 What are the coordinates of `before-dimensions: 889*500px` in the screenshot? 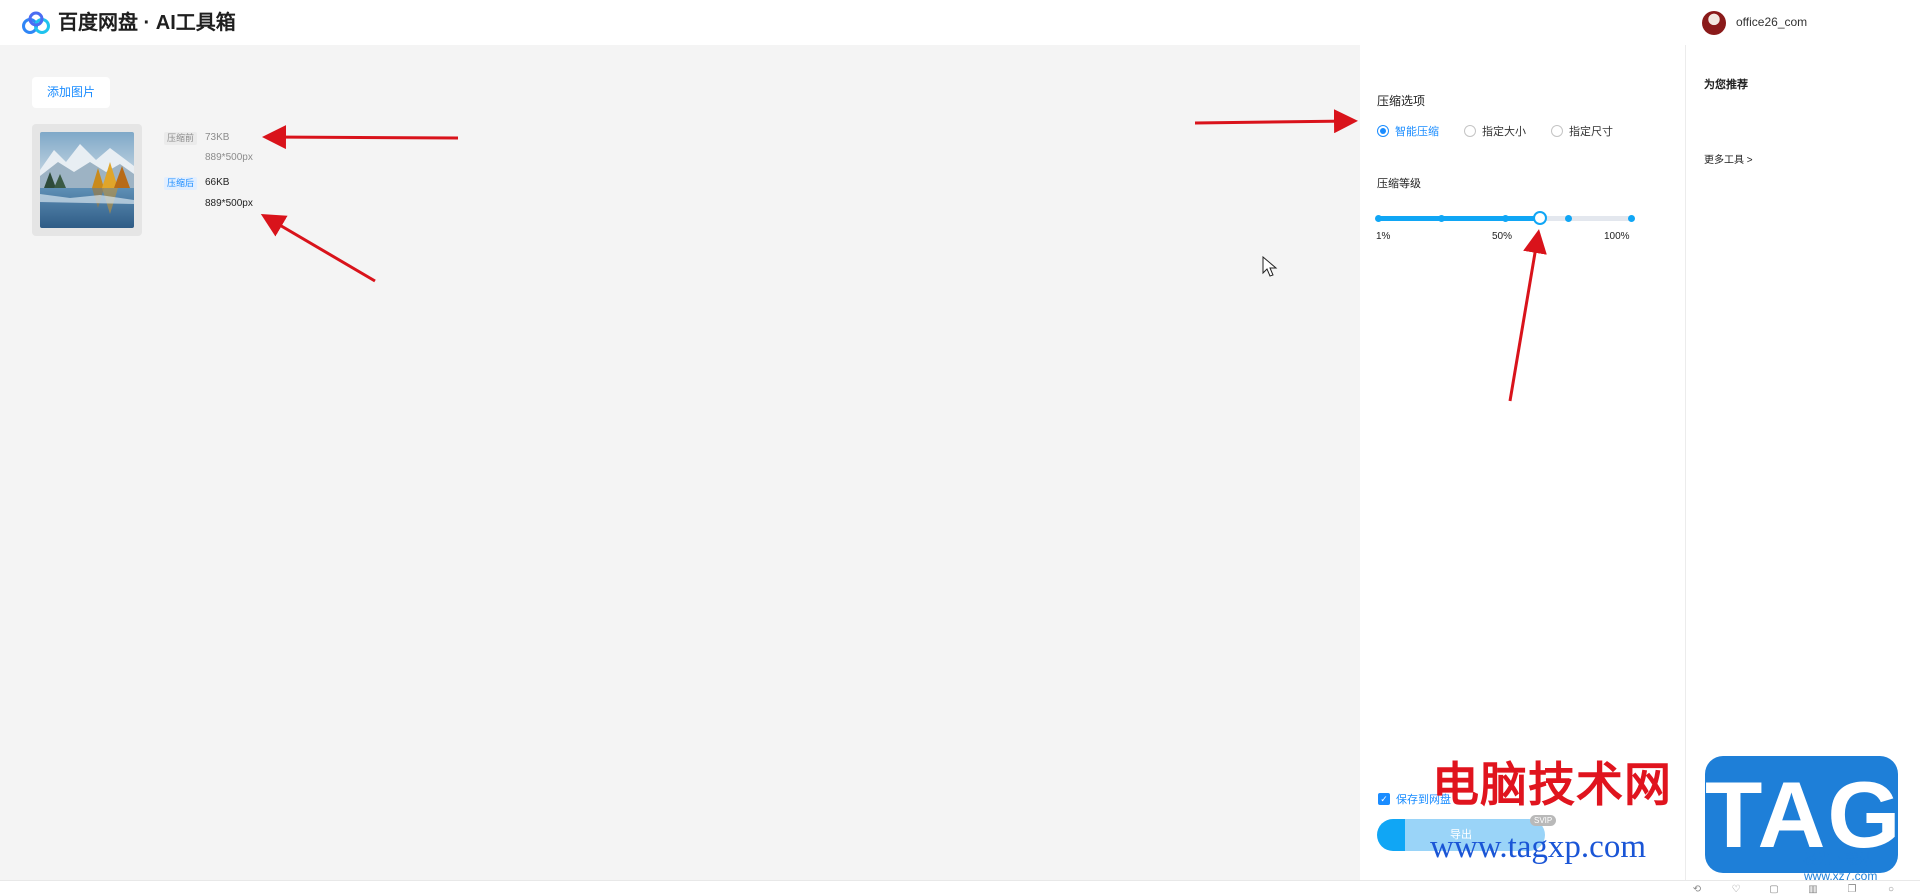 It's located at (229, 157).